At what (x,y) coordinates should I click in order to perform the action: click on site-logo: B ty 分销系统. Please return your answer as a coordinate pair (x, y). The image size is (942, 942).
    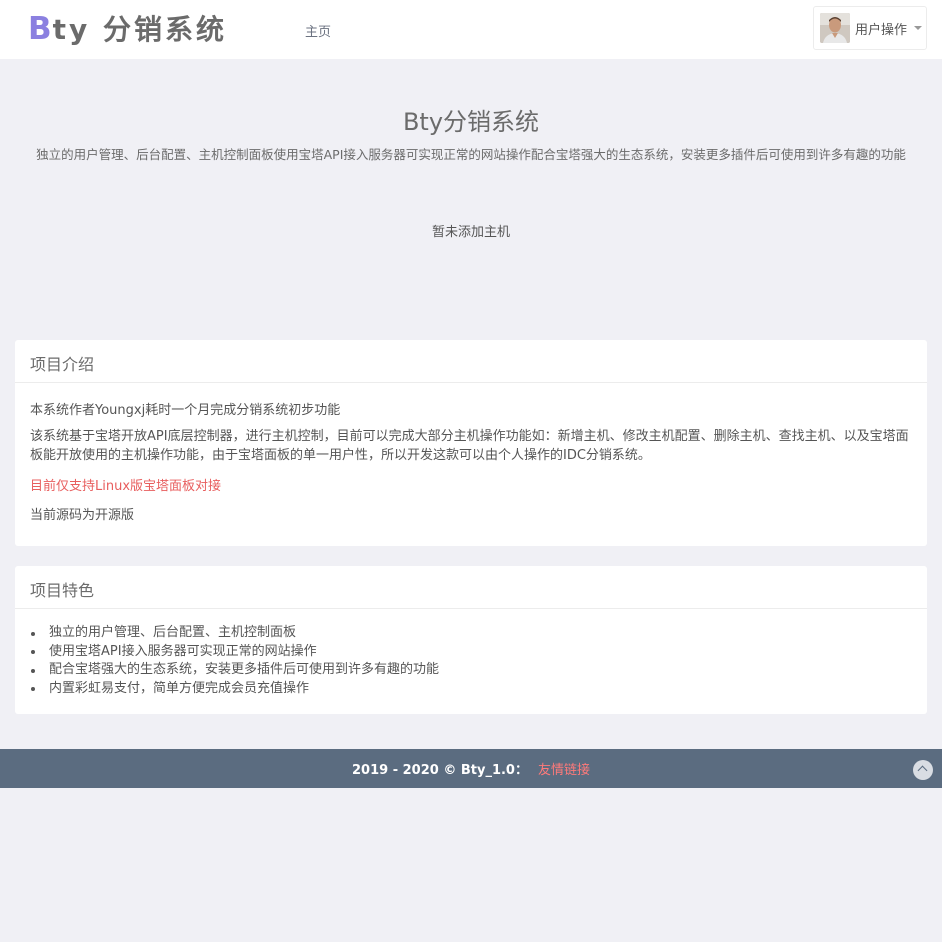
    Looking at the image, I should click on (127, 28).